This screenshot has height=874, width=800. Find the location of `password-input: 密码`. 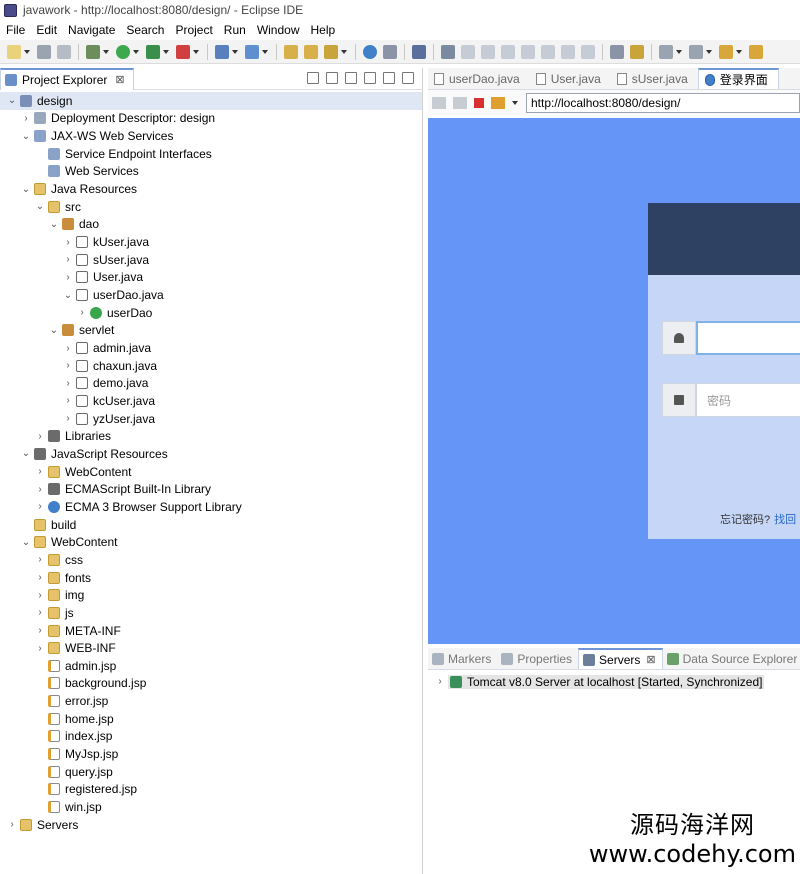

password-input: 密码 is located at coordinates (748, 400).